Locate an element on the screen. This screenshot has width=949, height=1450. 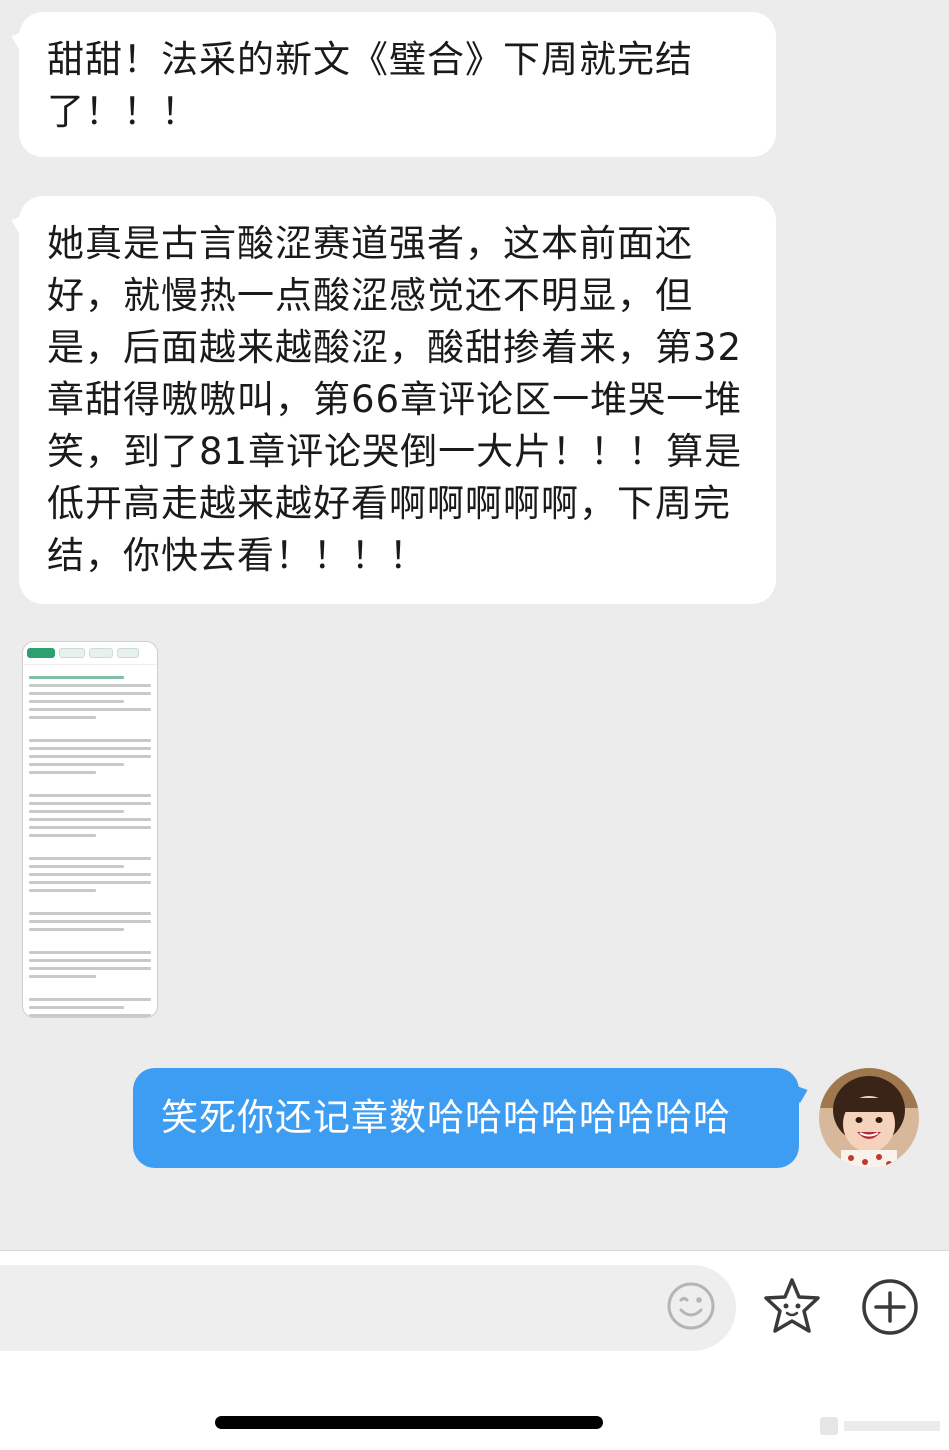
emoji-button is located at coordinates (691, 1306).